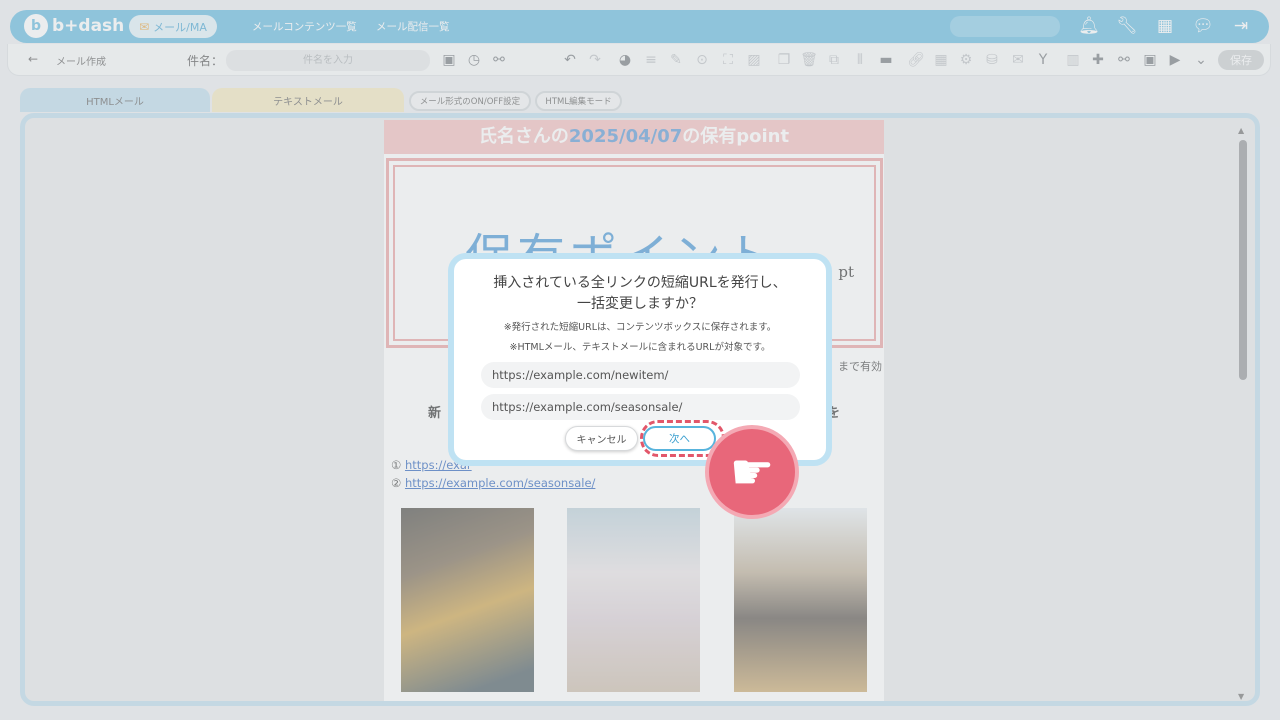 This screenshot has width=1280, height=720. What do you see at coordinates (640, 294) in the screenshot?
I see `dialog-title: 挿入されている全リンクの短縮URLを発行し、 一括変更しますか？` at bounding box center [640, 294].